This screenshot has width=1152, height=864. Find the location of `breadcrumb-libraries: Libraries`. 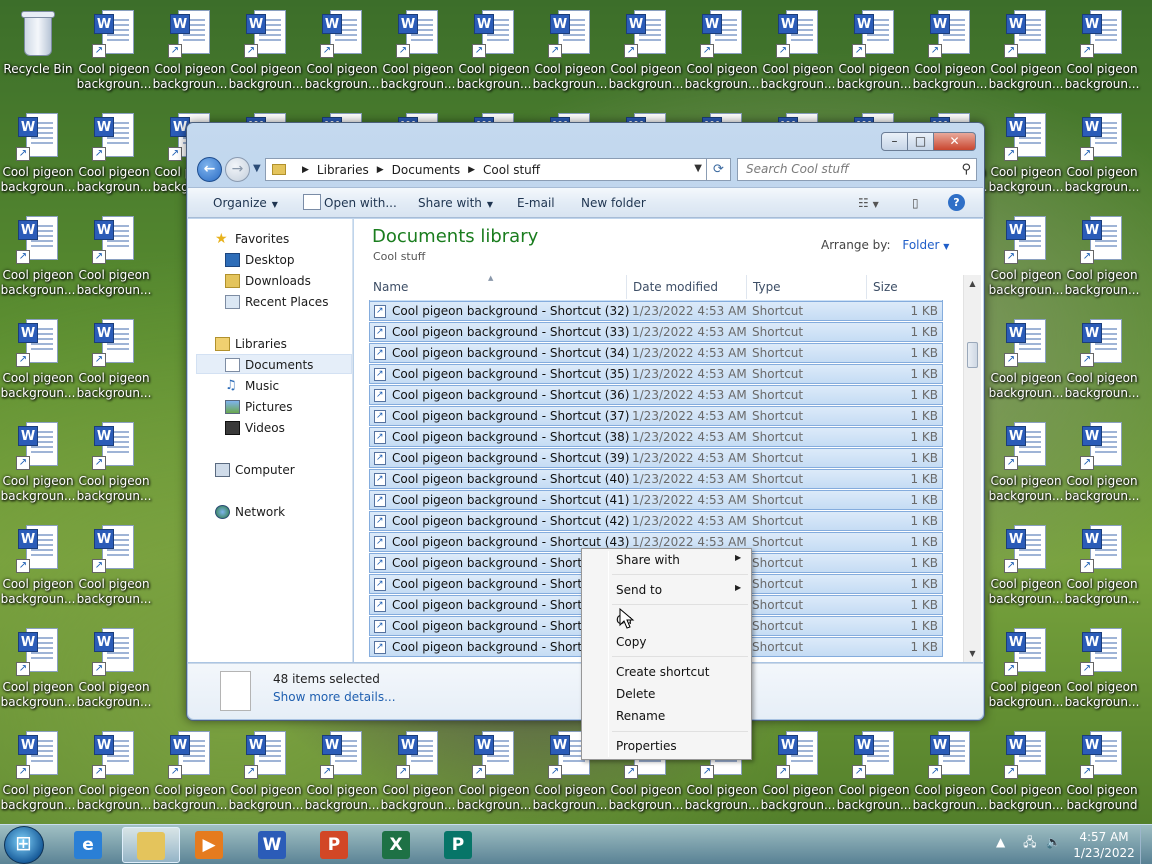

breadcrumb-libraries: Libraries is located at coordinates (343, 170).